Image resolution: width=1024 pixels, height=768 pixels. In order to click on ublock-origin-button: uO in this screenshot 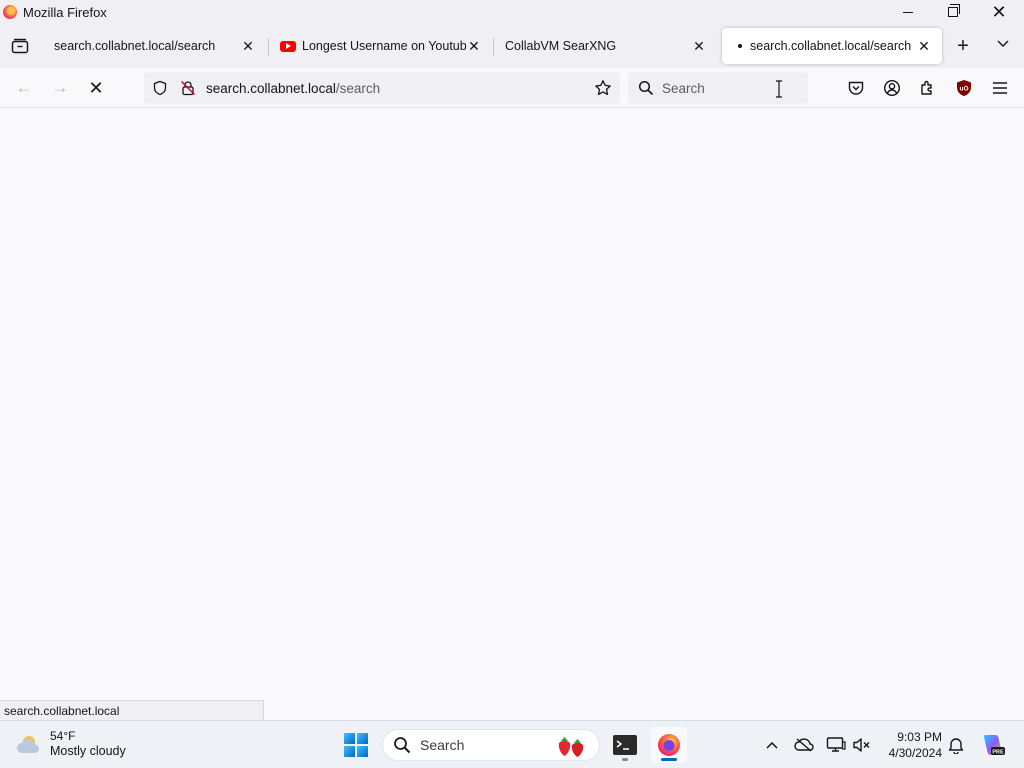, I will do `click(964, 88)`.